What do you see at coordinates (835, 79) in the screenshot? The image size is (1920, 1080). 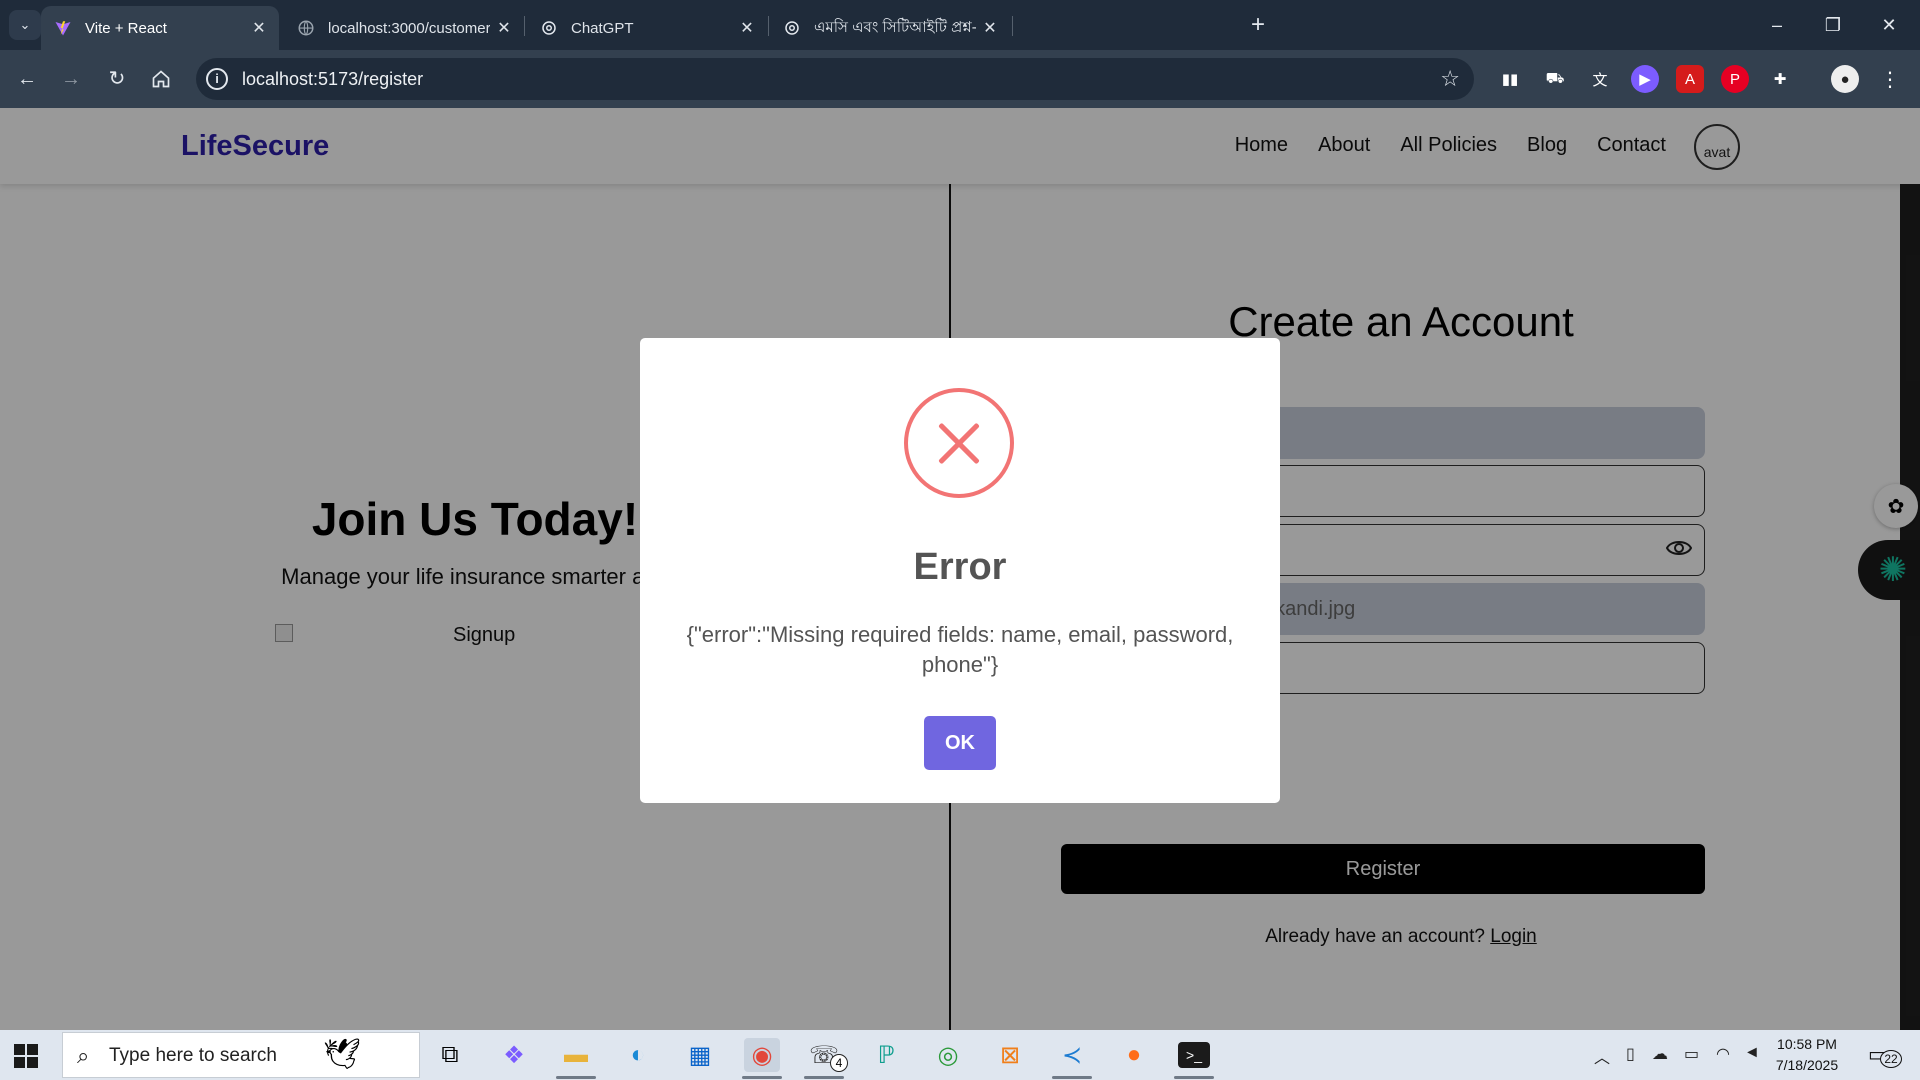 I see `address-bar: i localhost:5173/register ☆` at bounding box center [835, 79].